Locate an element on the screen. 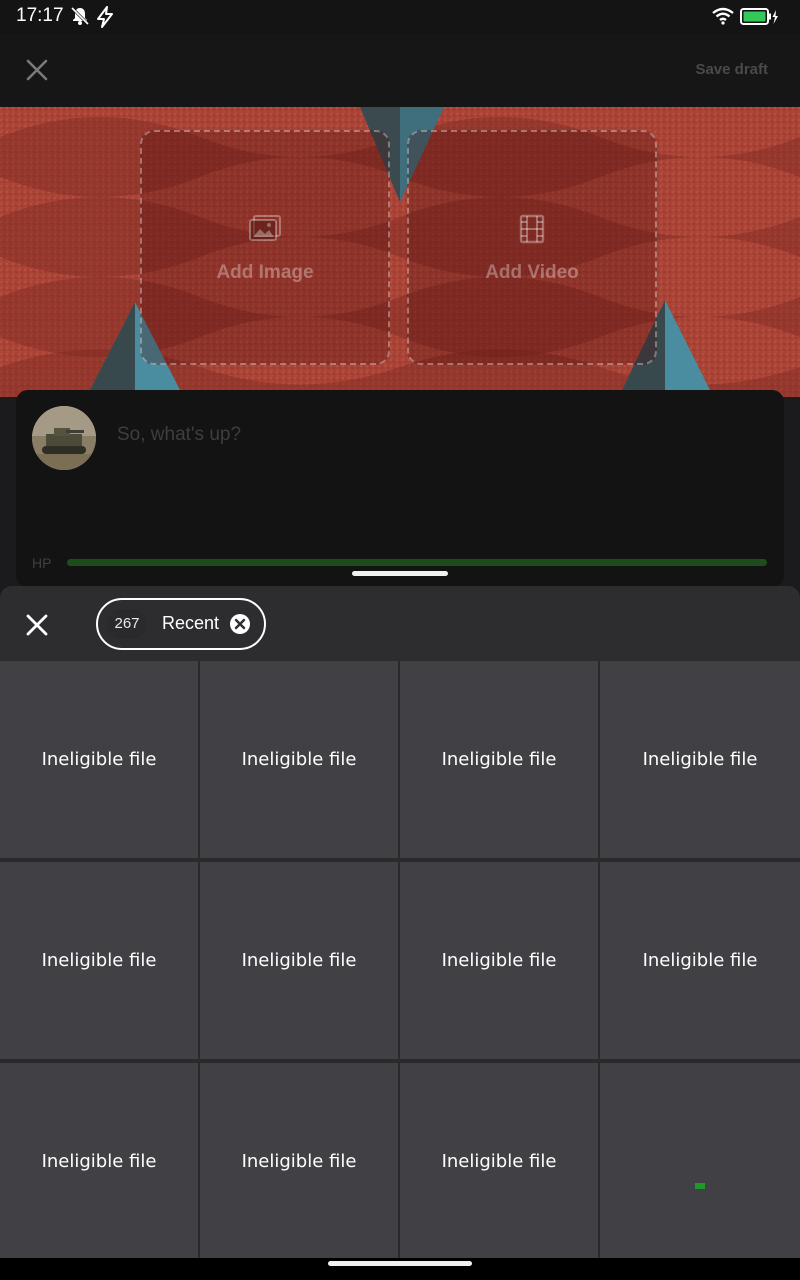 Image resolution: width=800 pixels, height=1280 pixels. app-header: Save draft is located at coordinates (400, 70).